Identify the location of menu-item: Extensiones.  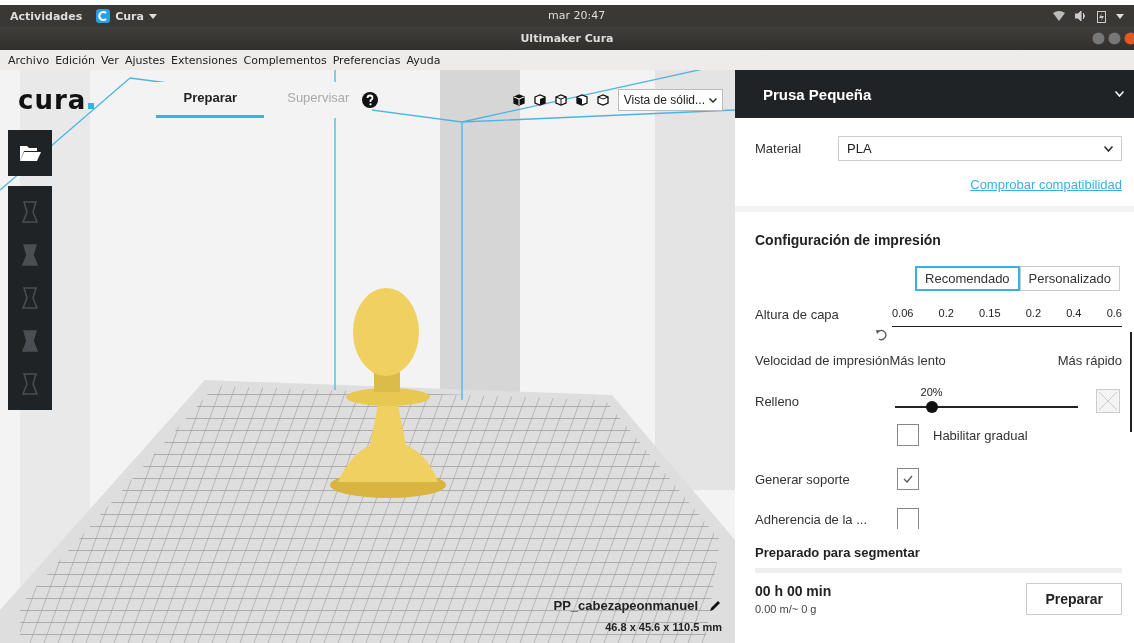
(204, 60).